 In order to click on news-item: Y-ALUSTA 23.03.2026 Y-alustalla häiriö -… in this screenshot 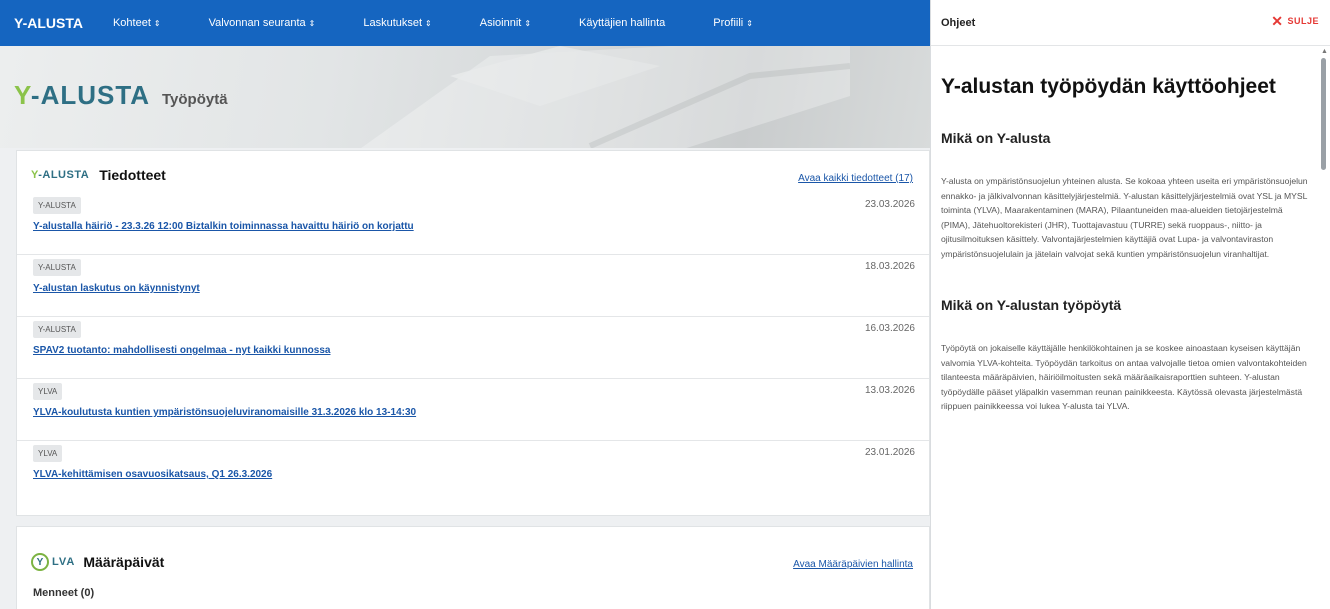, I will do `click(473, 224)`.